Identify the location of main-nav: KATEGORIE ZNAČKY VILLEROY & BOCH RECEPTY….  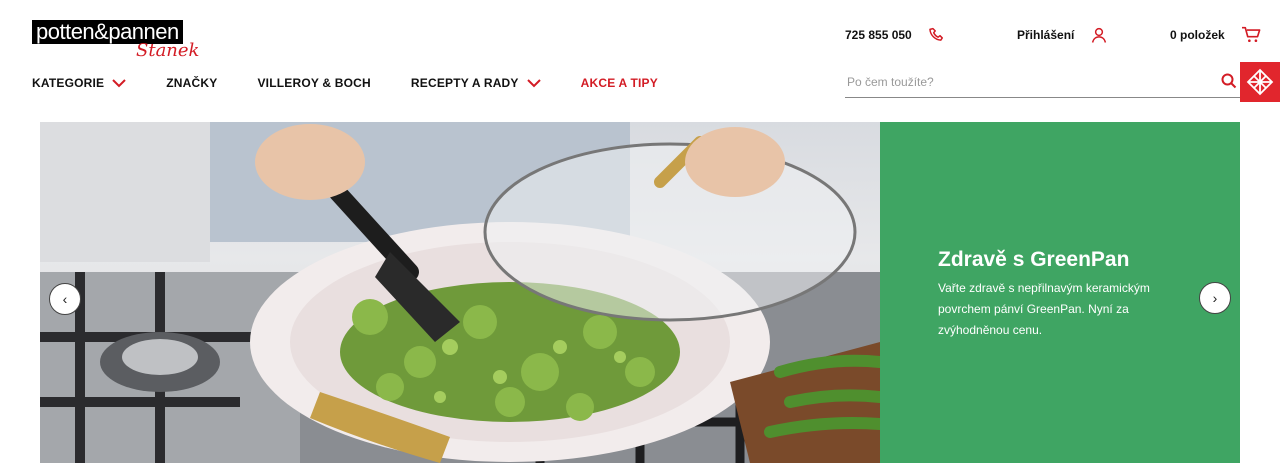
(365, 83).